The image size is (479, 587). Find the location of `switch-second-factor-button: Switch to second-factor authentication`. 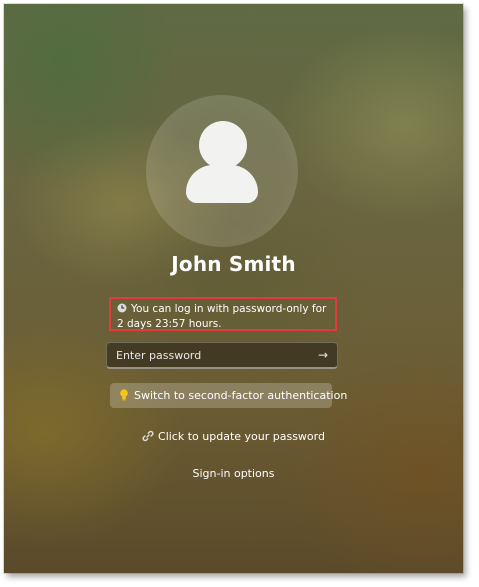

switch-second-factor-button: Switch to second-factor authentication is located at coordinates (228, 395).